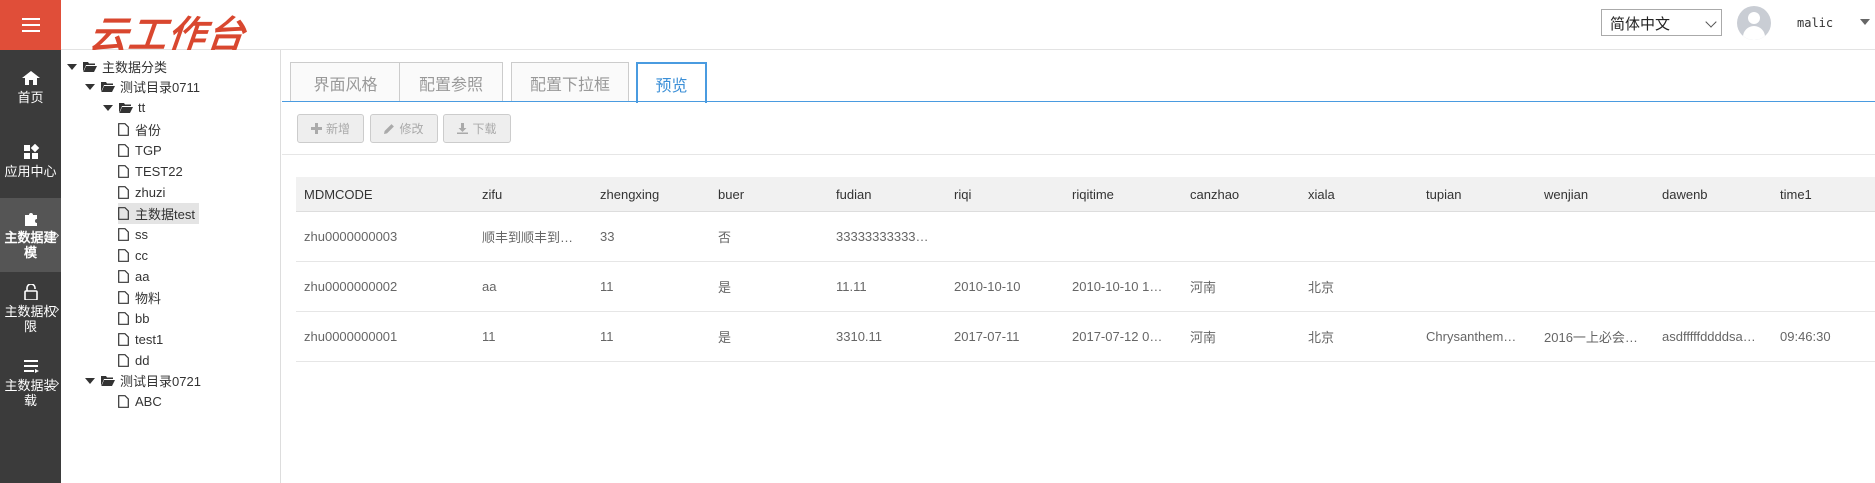 The image size is (1875, 483). I want to click on tree-leaf: TGP, so click(140, 150).